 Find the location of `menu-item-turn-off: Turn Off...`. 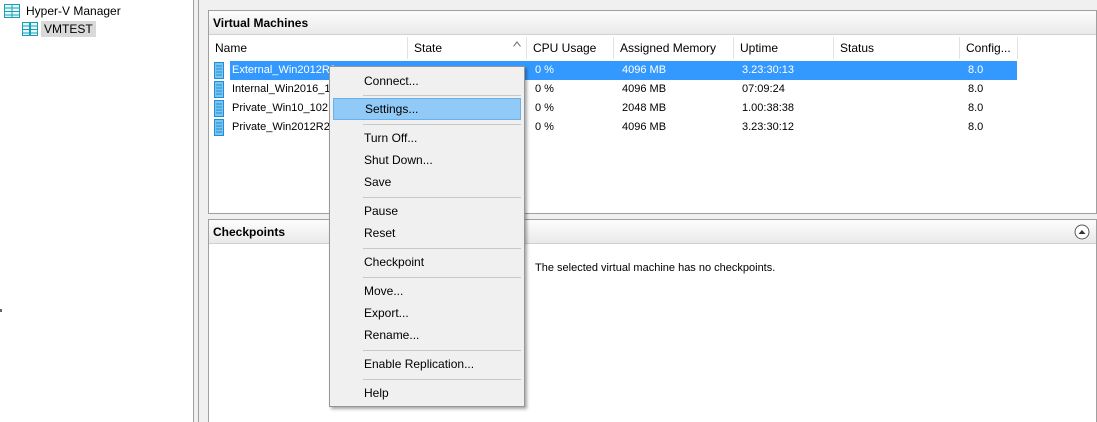

menu-item-turn-off: Turn Off... is located at coordinates (427, 138).